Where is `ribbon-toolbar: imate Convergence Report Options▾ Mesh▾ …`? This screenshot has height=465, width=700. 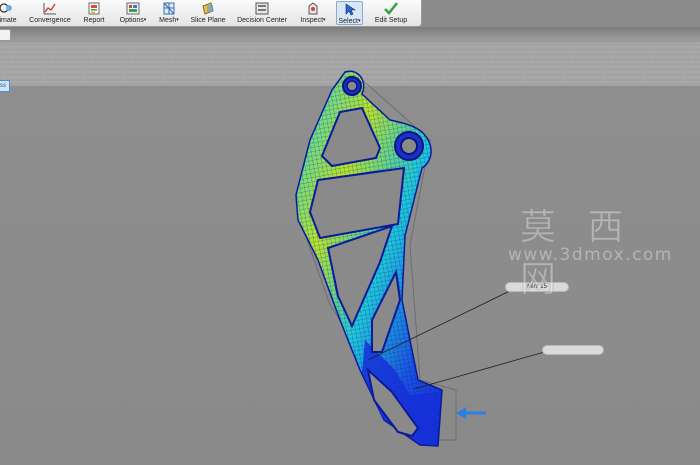
ribbon-toolbar: imate Convergence Report Options▾ Mesh▾ … is located at coordinates (211, 13).